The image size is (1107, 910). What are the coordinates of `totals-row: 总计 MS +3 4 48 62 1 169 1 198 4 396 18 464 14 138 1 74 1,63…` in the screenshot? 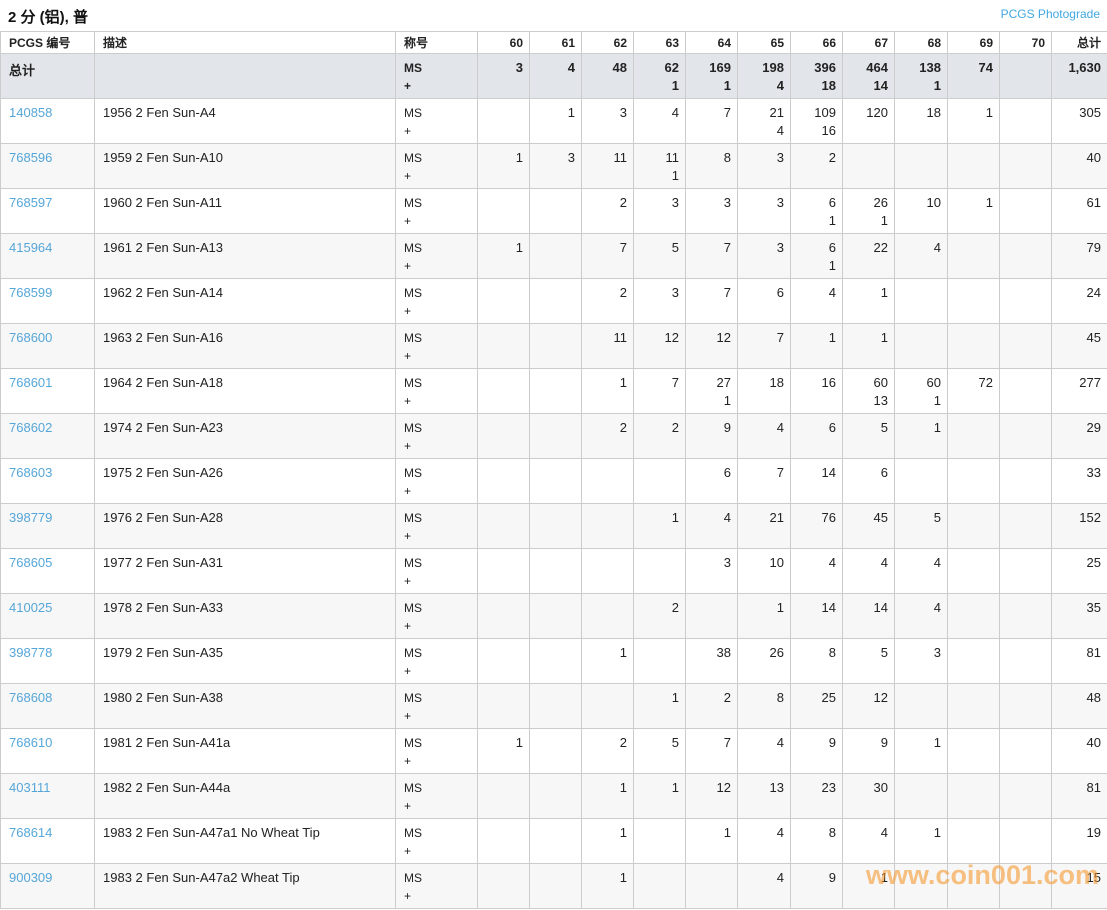 It's located at (553, 76).